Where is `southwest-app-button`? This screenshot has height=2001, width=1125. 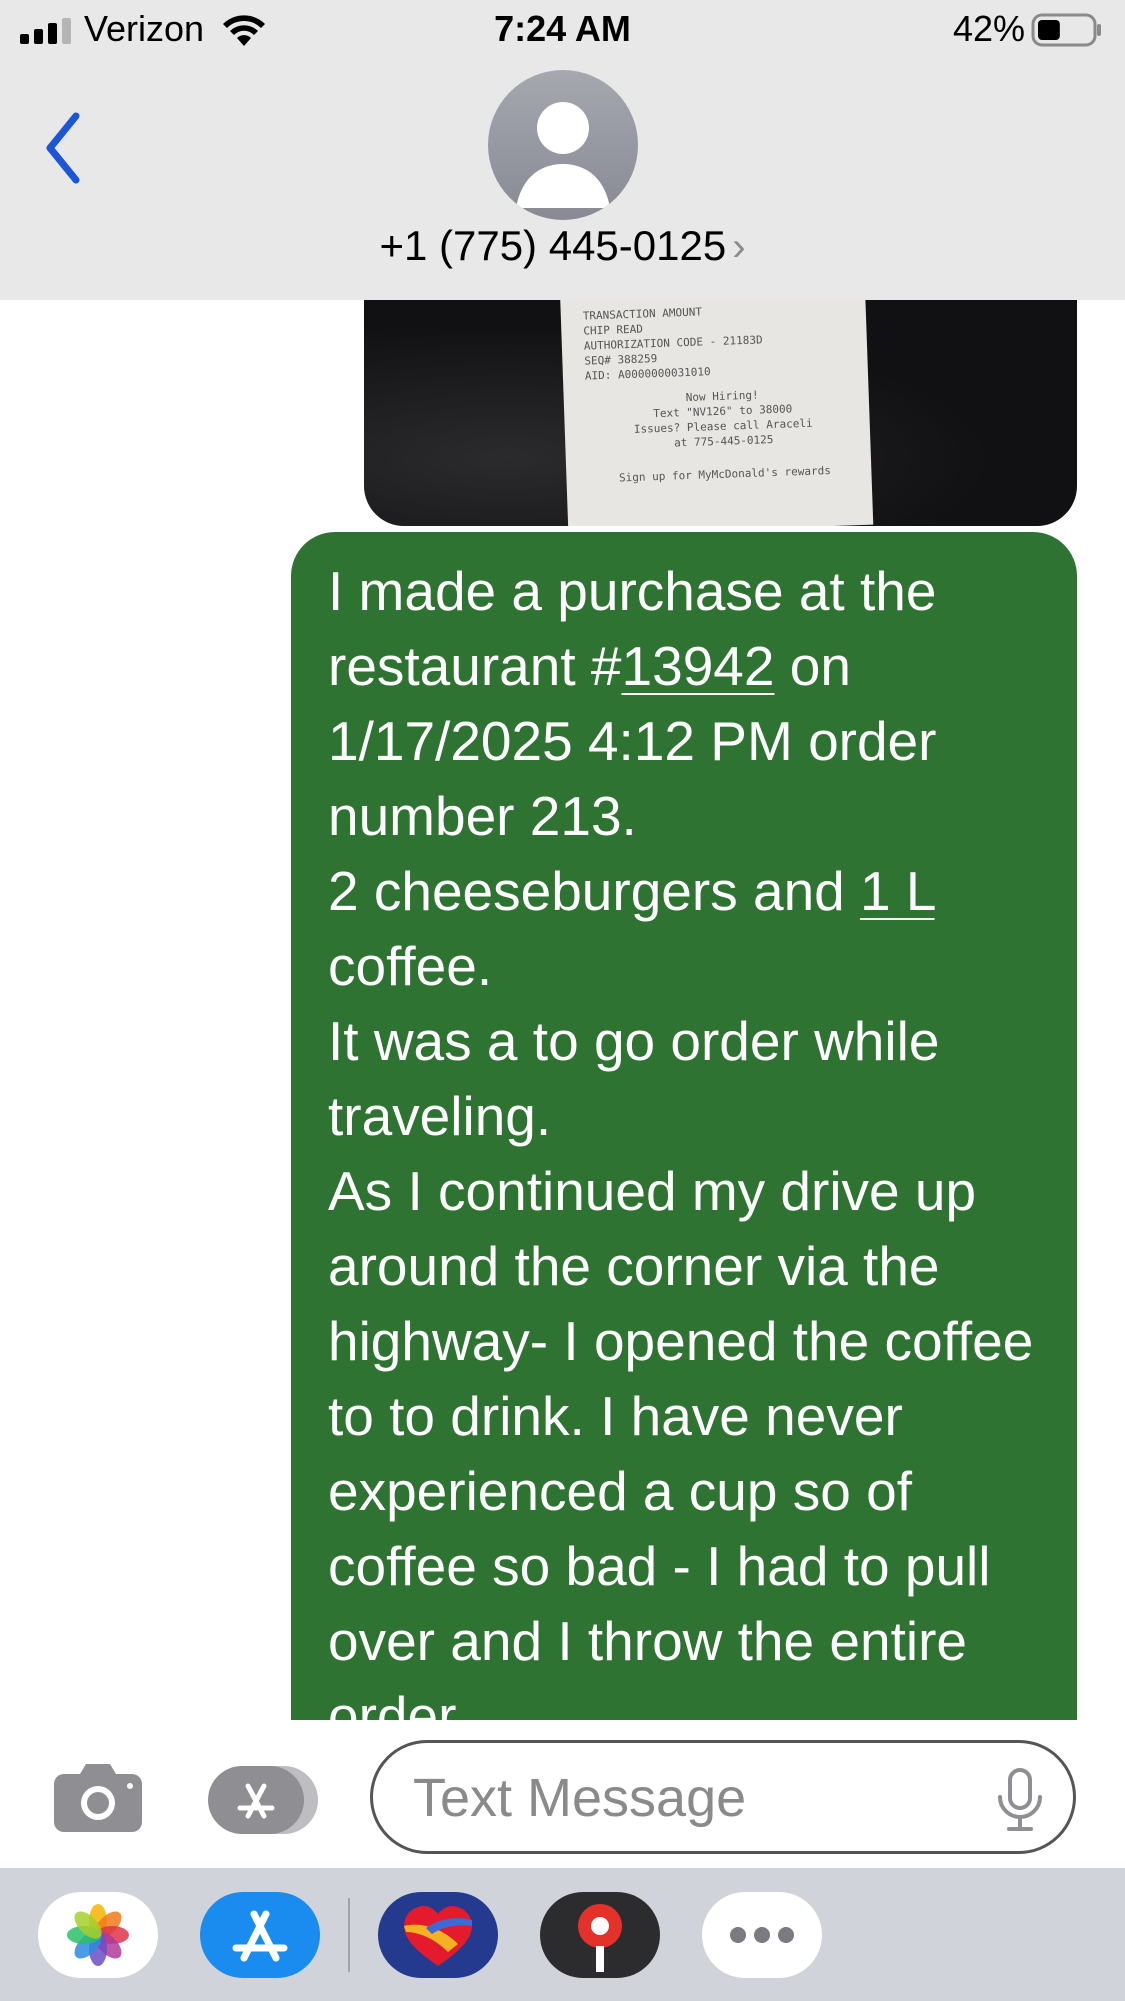 southwest-app-button is located at coordinates (438, 1935).